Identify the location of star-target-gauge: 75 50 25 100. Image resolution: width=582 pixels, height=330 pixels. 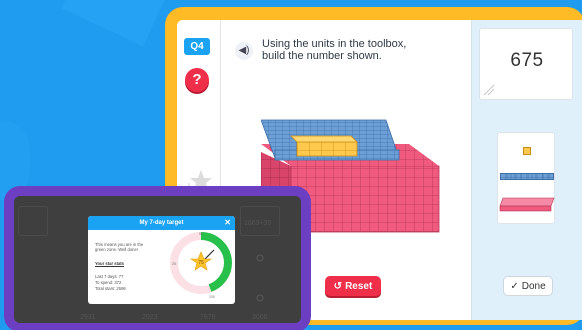
(201, 265).